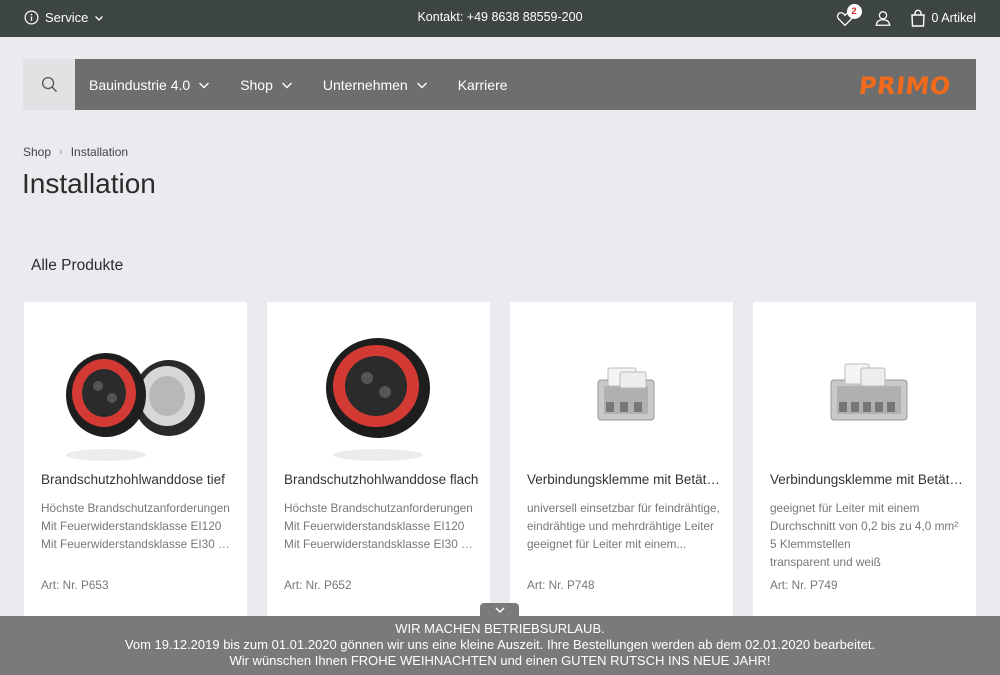  I want to click on article-number: Art: Nr. P653, so click(75, 585).